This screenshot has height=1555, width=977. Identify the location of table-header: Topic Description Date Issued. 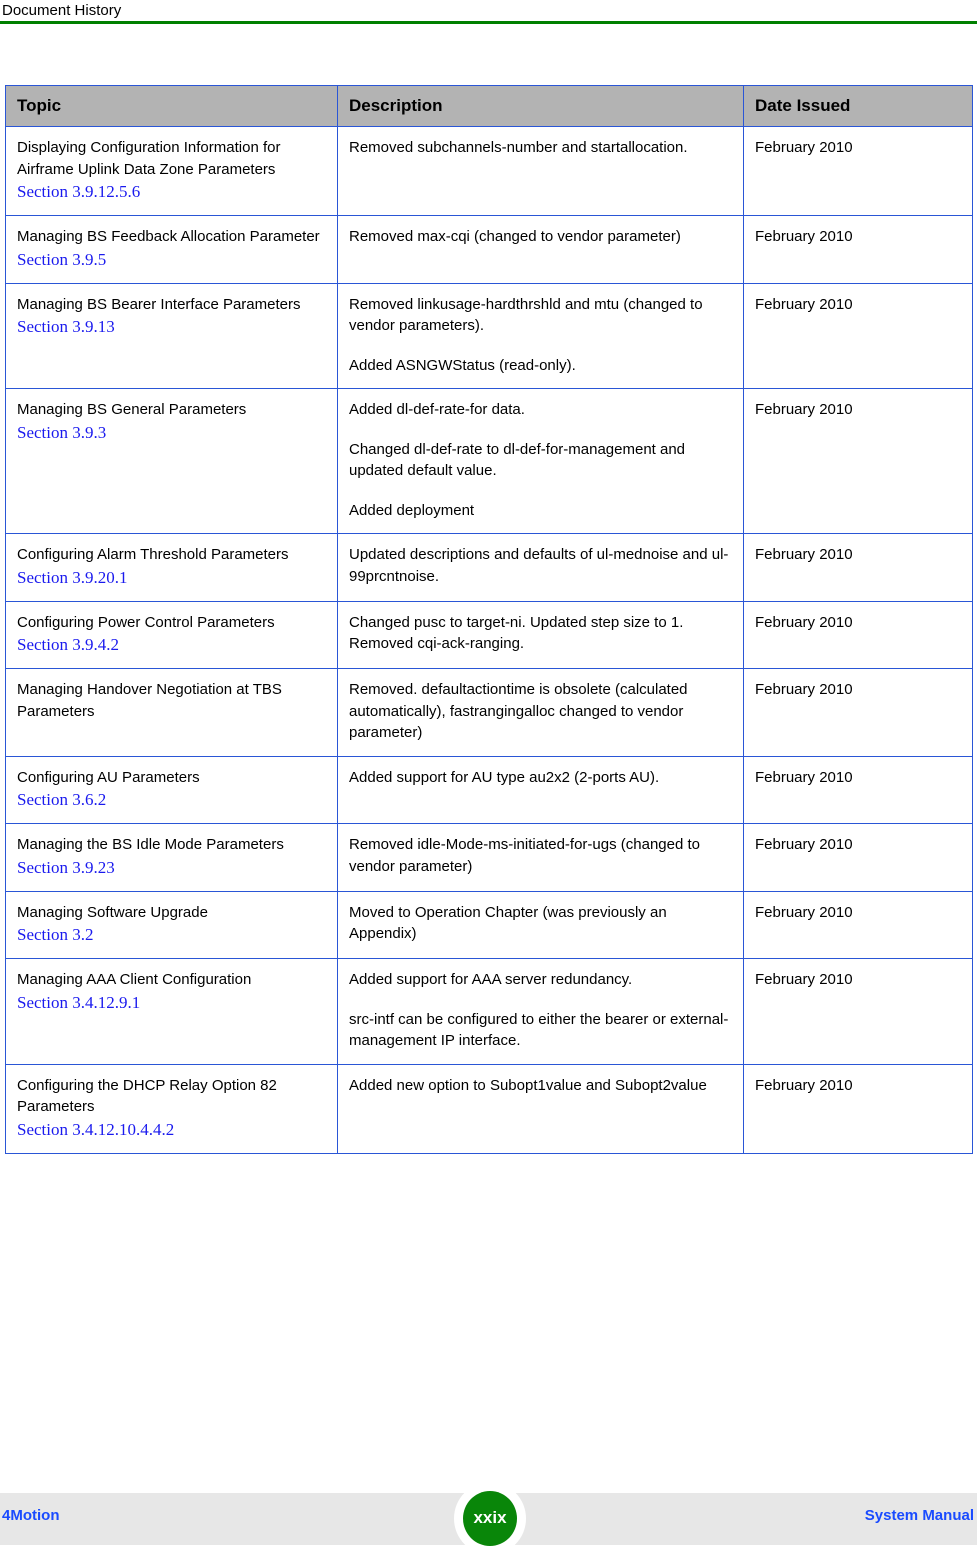
(489, 106).